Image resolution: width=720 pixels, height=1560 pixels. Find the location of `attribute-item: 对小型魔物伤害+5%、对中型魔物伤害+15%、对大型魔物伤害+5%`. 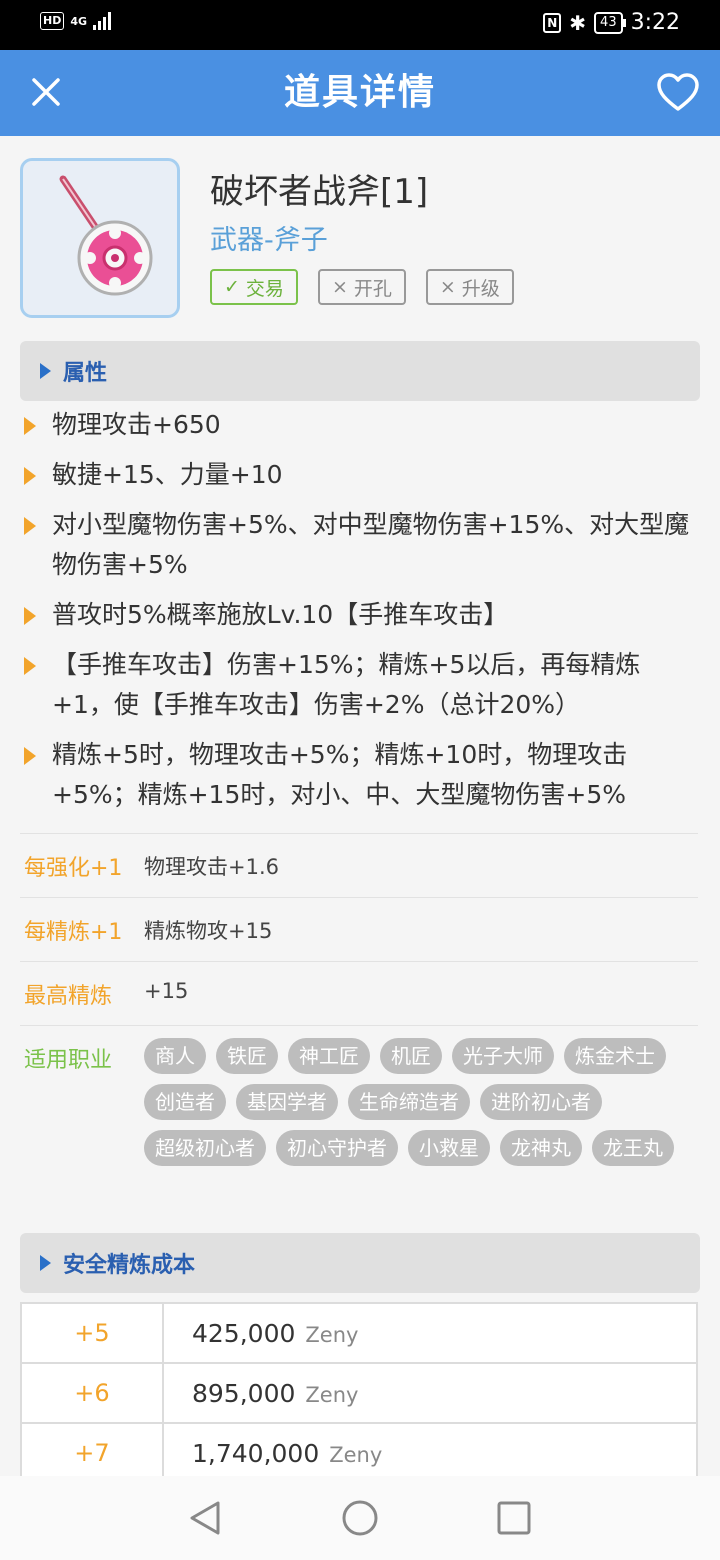

attribute-item: 对小型魔物伤害+5%、对中型魔物伤害+15%、对大型魔物伤害+5% is located at coordinates (360, 545).